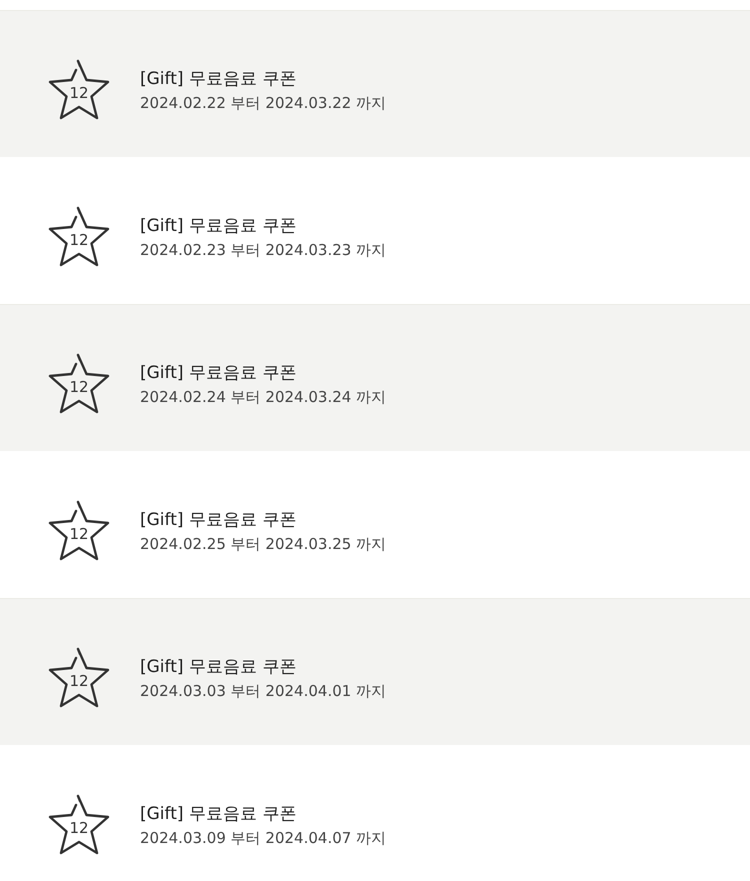  What do you see at coordinates (263, 250) in the screenshot?
I see `coupon-period: 2024.02.23 부터 2024.03.23 까지` at bounding box center [263, 250].